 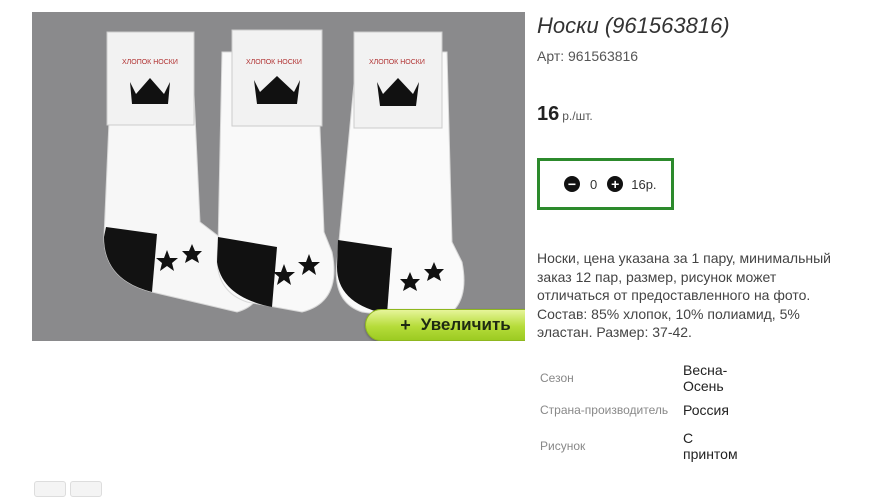 I want to click on quantity-sum: 16р., so click(x=644, y=184).